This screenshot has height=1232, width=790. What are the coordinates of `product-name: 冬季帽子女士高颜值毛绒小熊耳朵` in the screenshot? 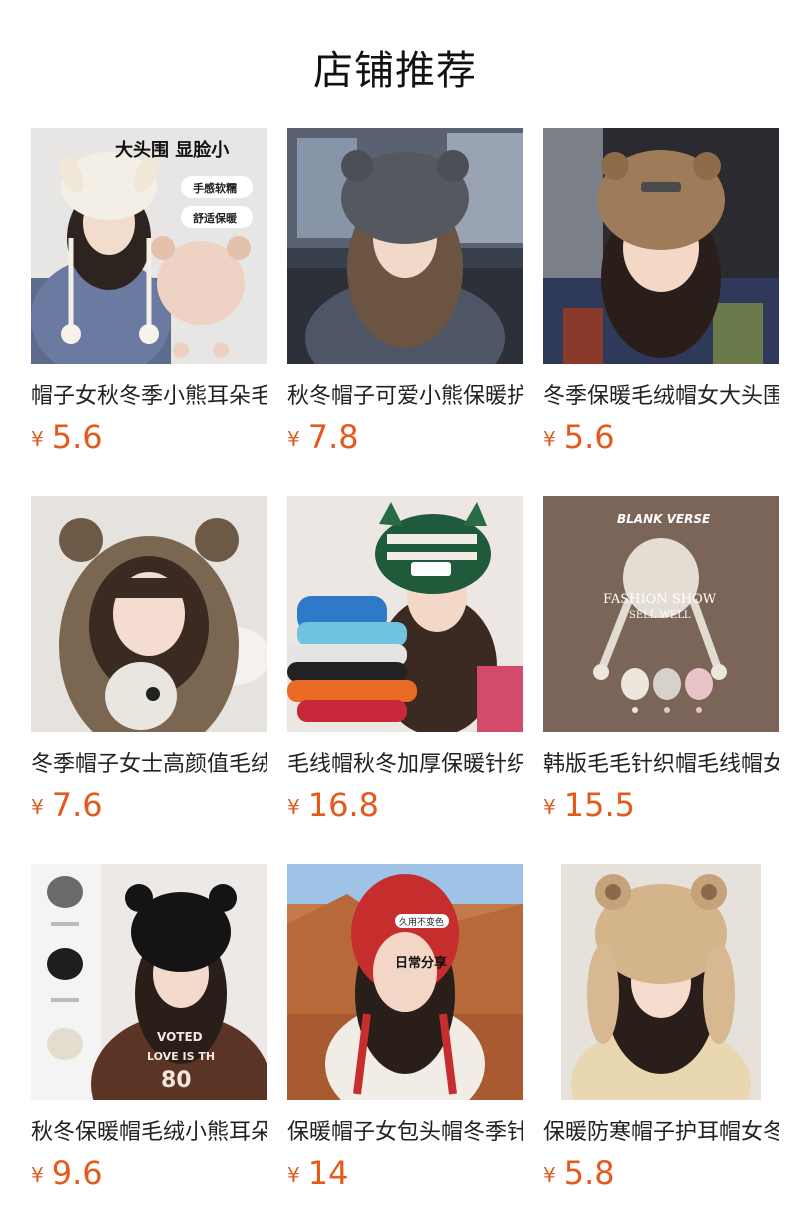 It's located at (149, 762).